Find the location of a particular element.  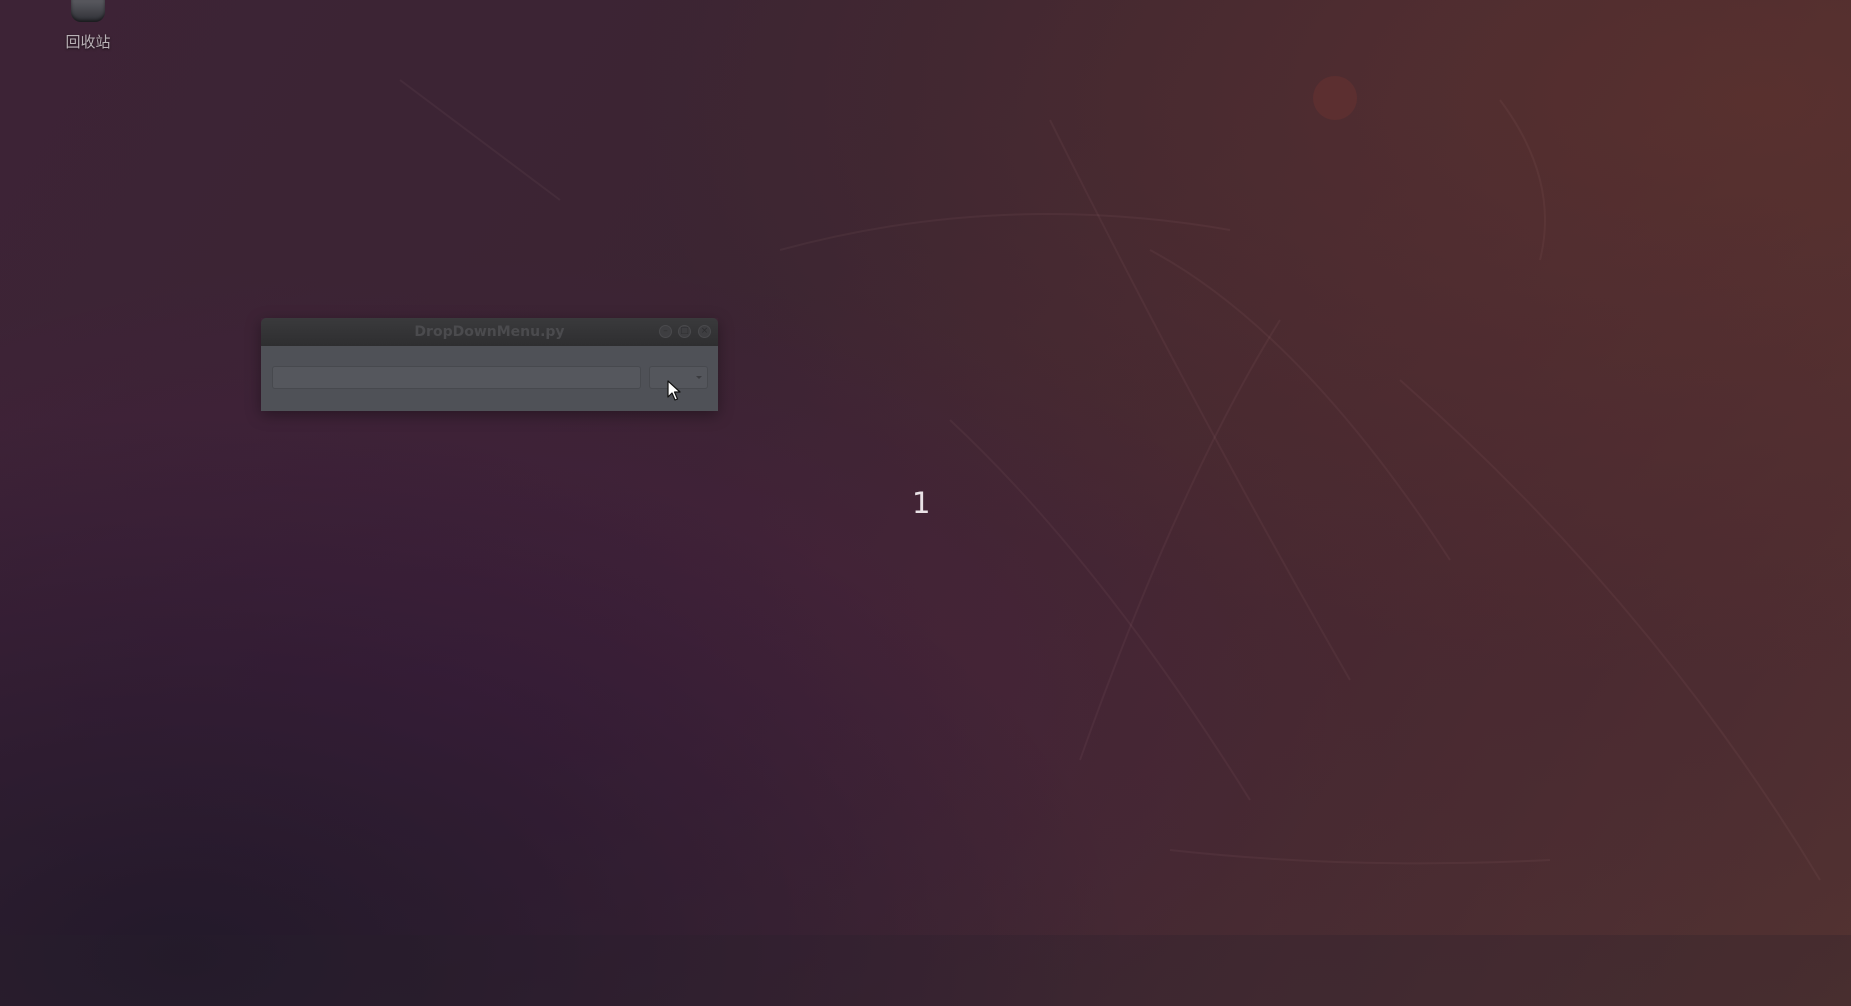

text-entry is located at coordinates (456, 377).